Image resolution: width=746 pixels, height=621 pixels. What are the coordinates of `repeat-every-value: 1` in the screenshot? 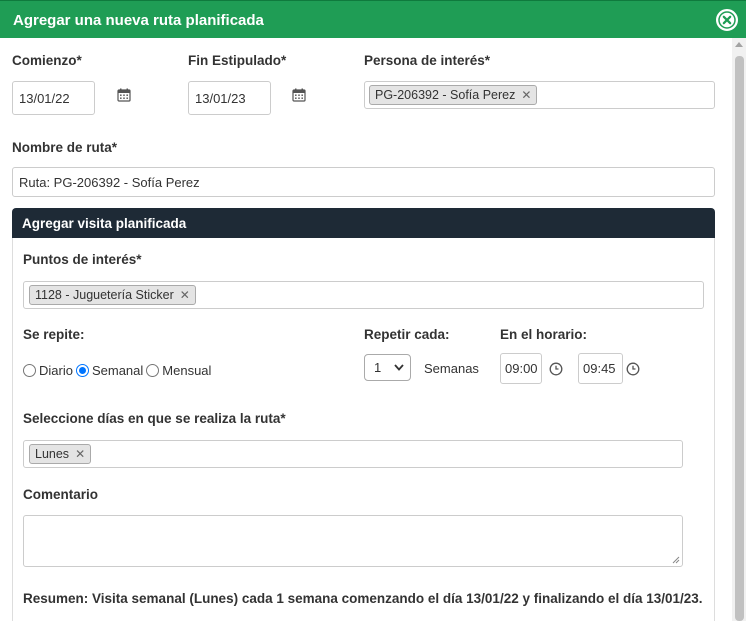 It's located at (378, 367).